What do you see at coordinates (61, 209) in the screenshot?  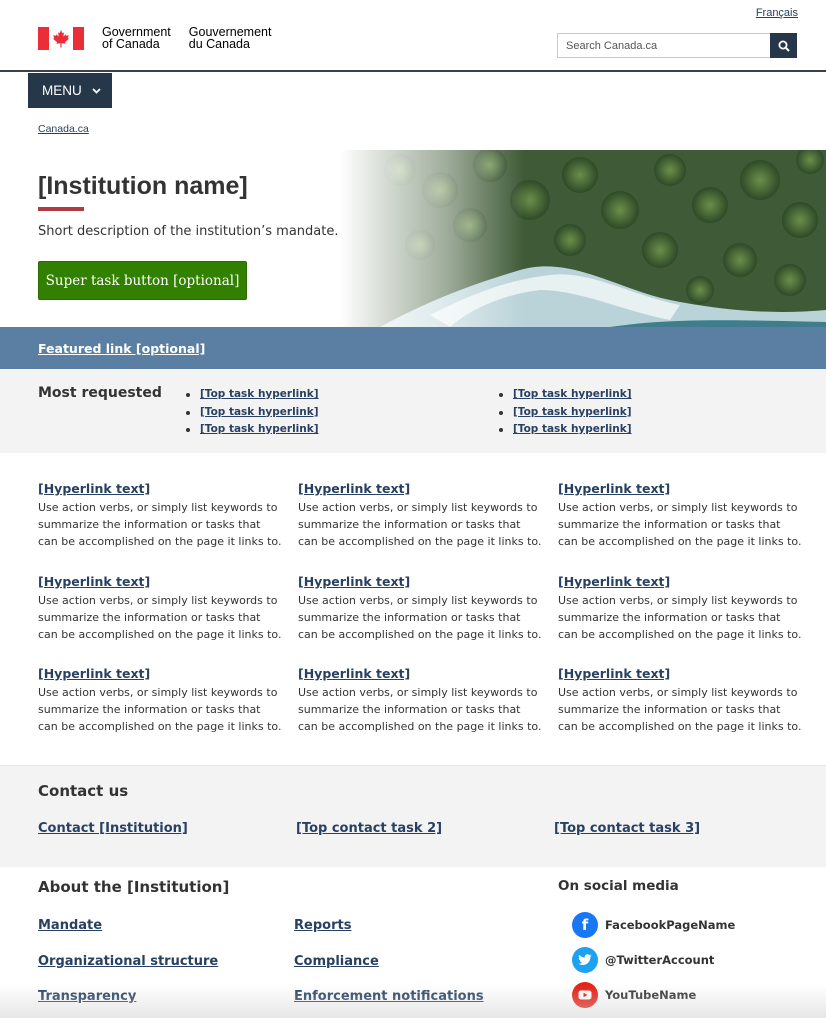 I see `title-underline` at bounding box center [61, 209].